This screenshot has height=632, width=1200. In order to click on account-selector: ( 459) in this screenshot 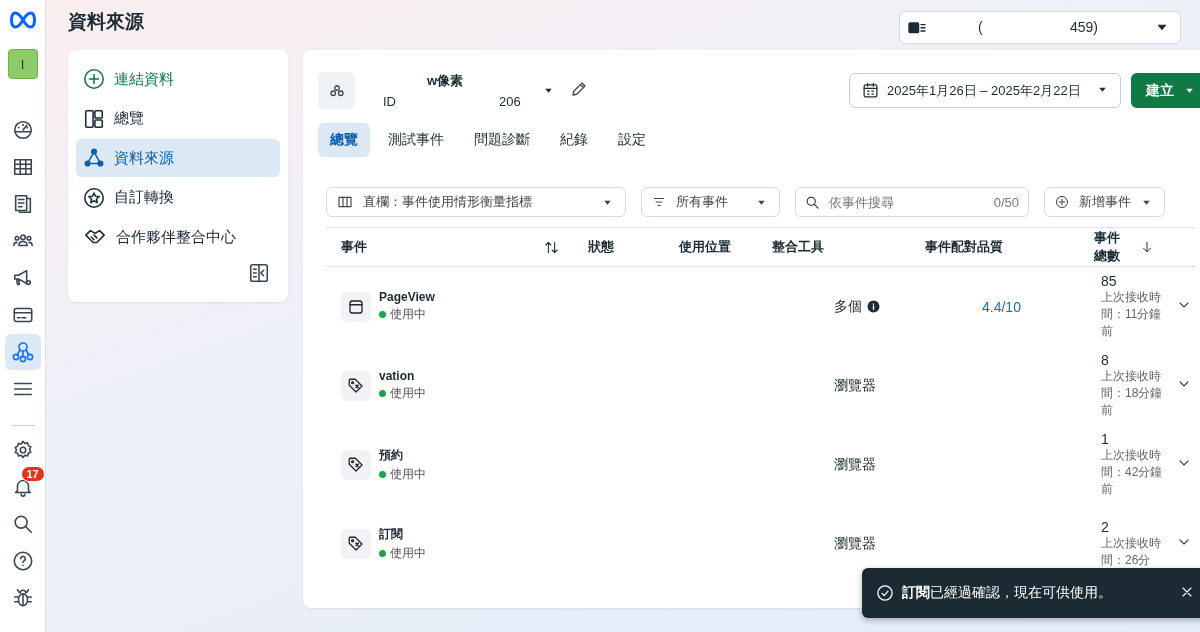, I will do `click(1040, 27)`.